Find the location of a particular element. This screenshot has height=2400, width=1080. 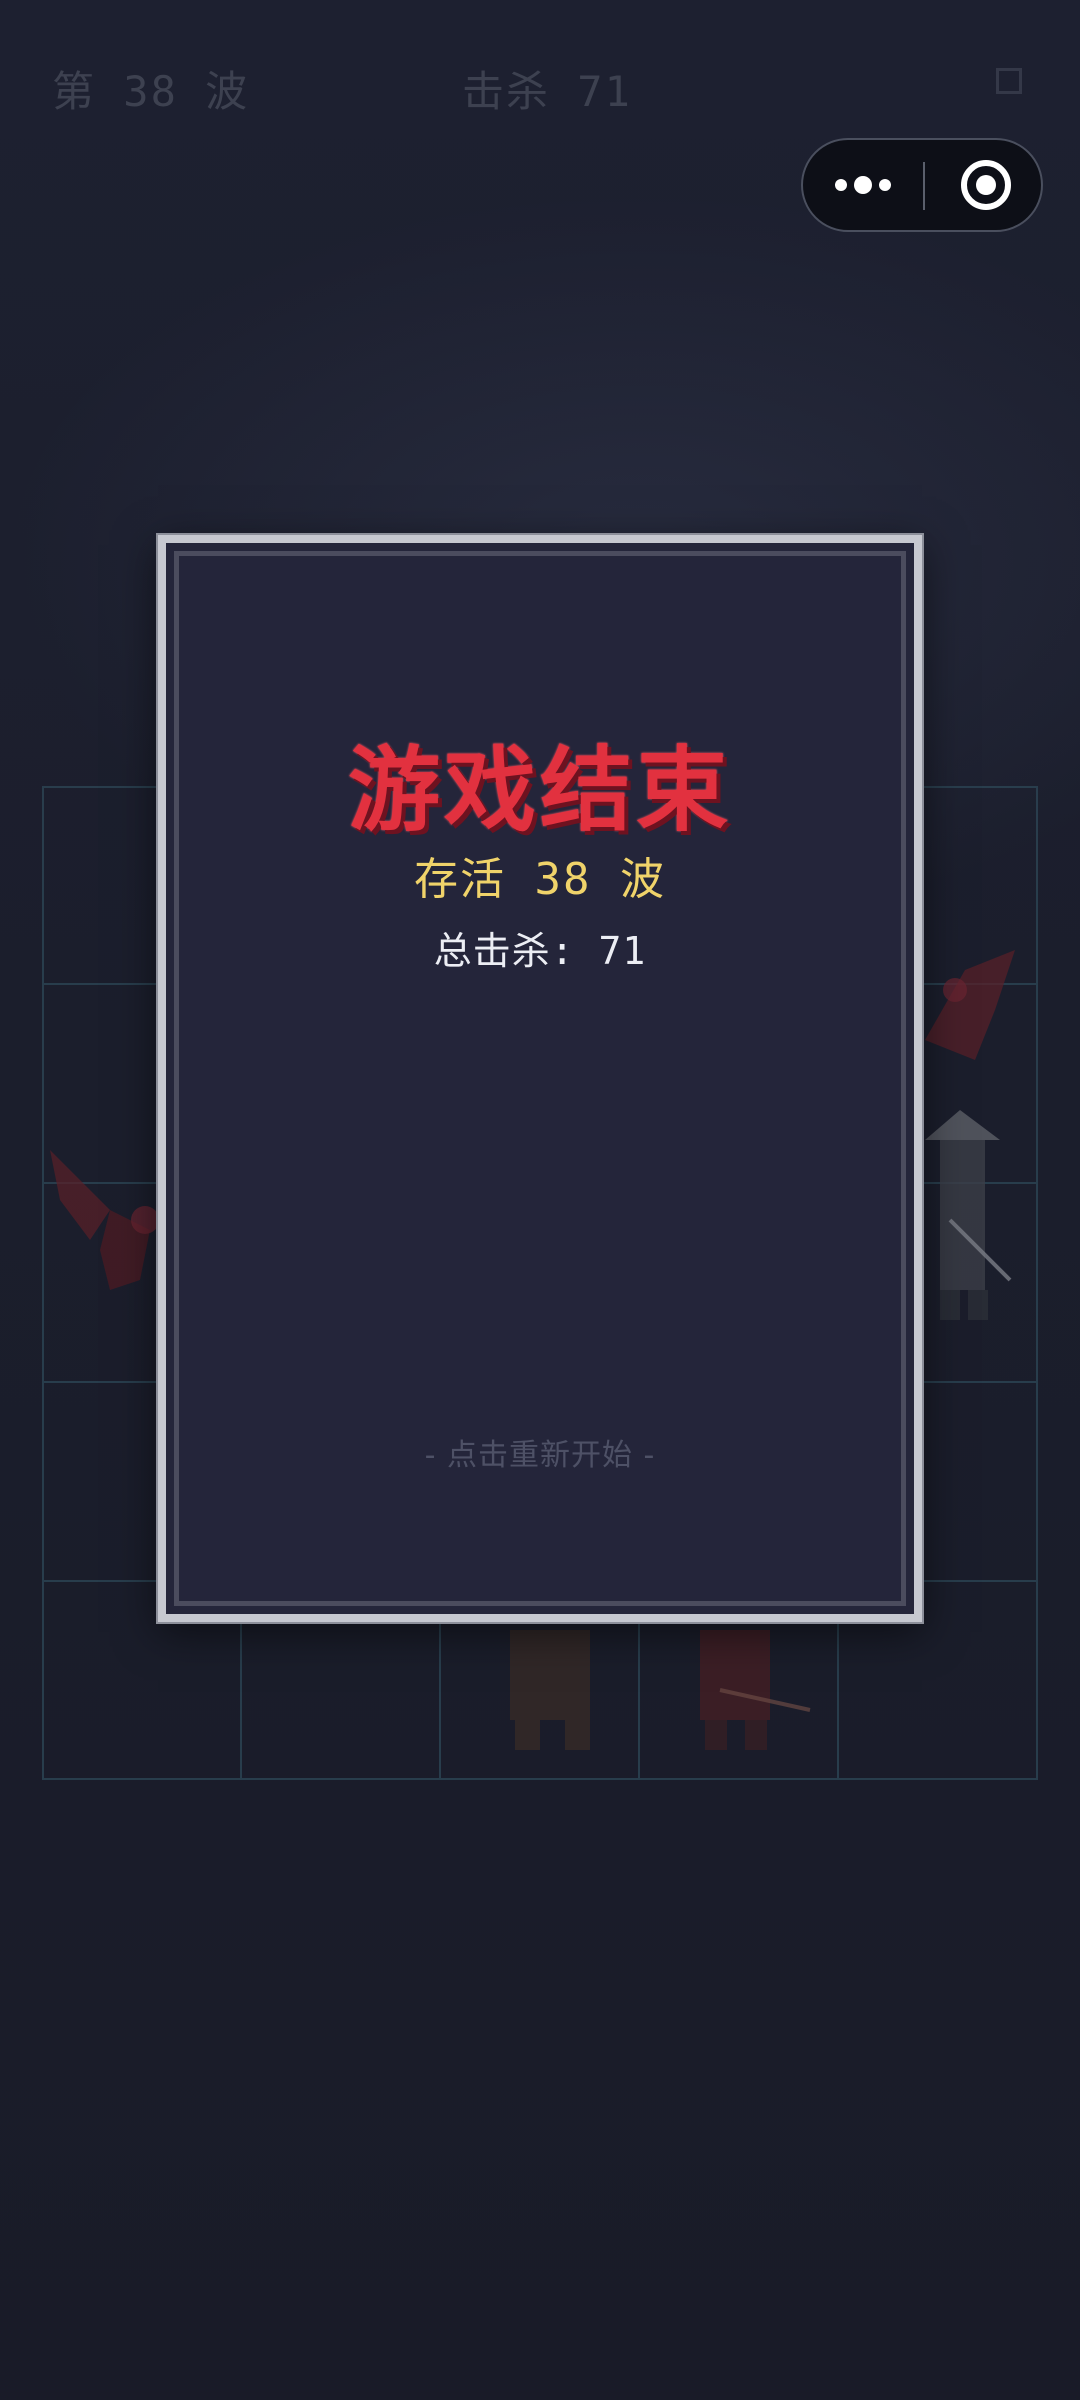

pause-square-icon is located at coordinates (1009, 81).